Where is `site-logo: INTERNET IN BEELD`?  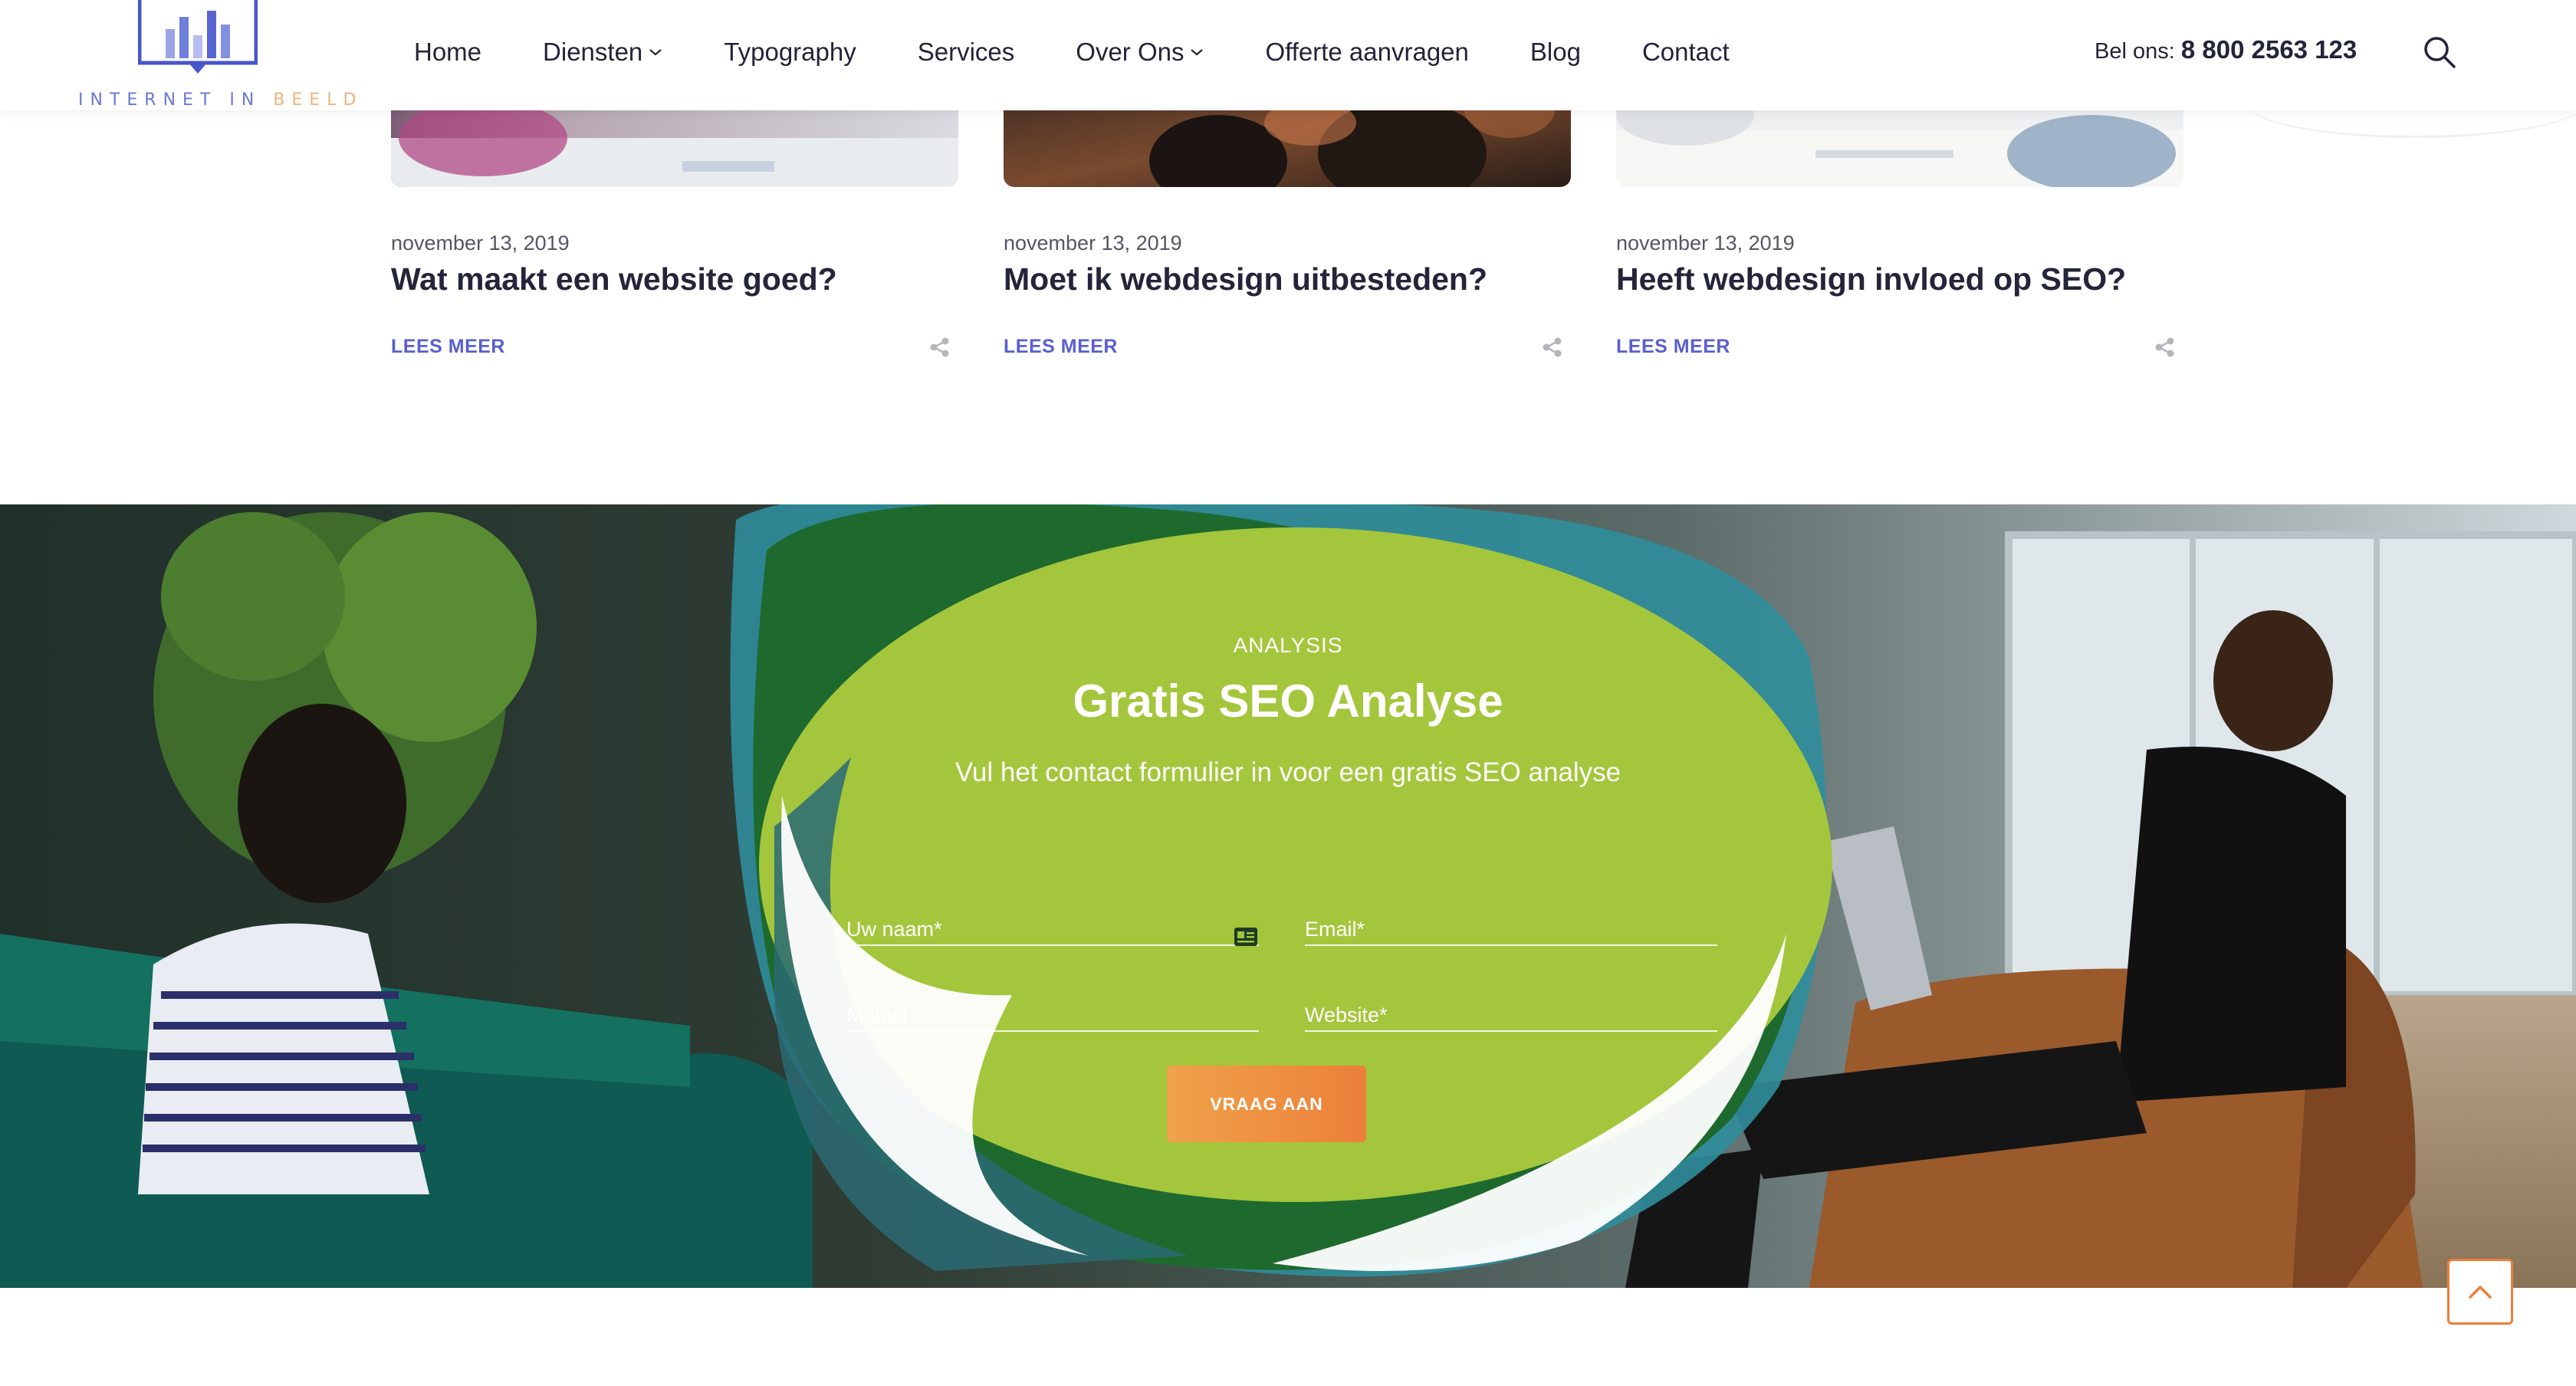
site-logo: INTERNET IN BEELD is located at coordinates (215, 55).